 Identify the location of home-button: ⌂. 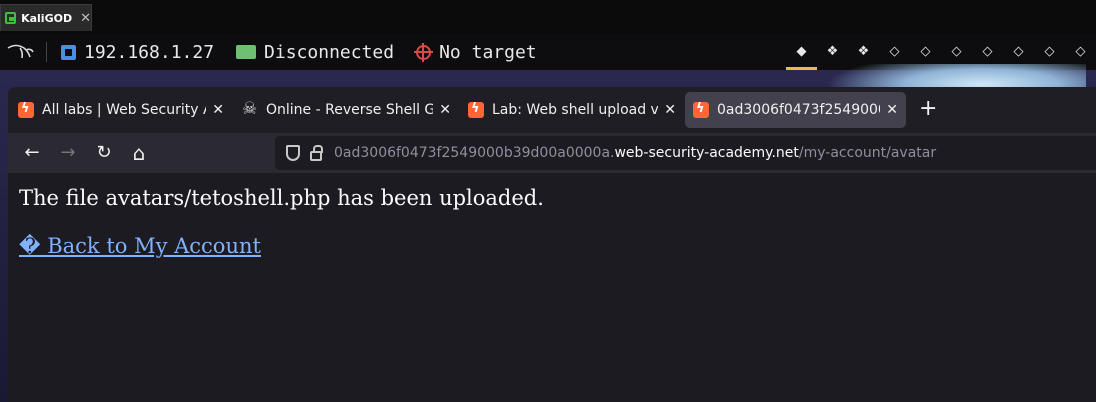
(139, 153).